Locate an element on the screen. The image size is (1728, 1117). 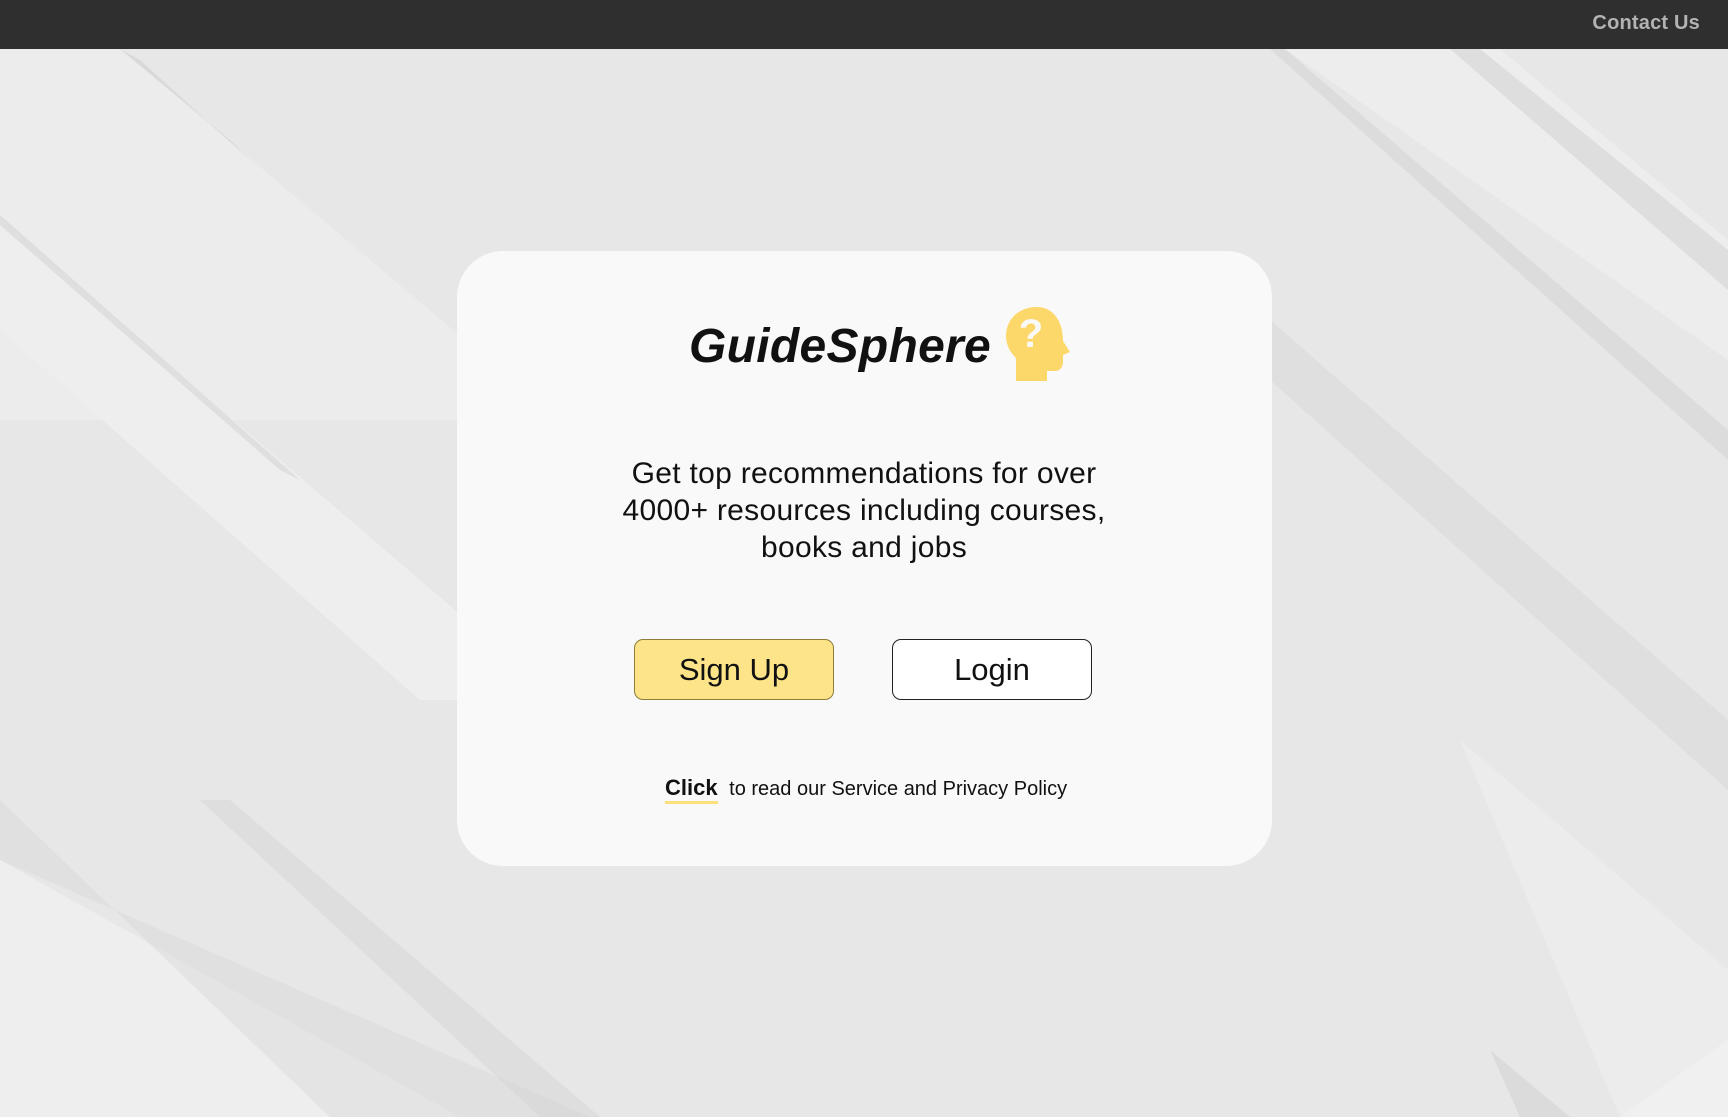
sign-up-button: Sign Up is located at coordinates (734, 669).